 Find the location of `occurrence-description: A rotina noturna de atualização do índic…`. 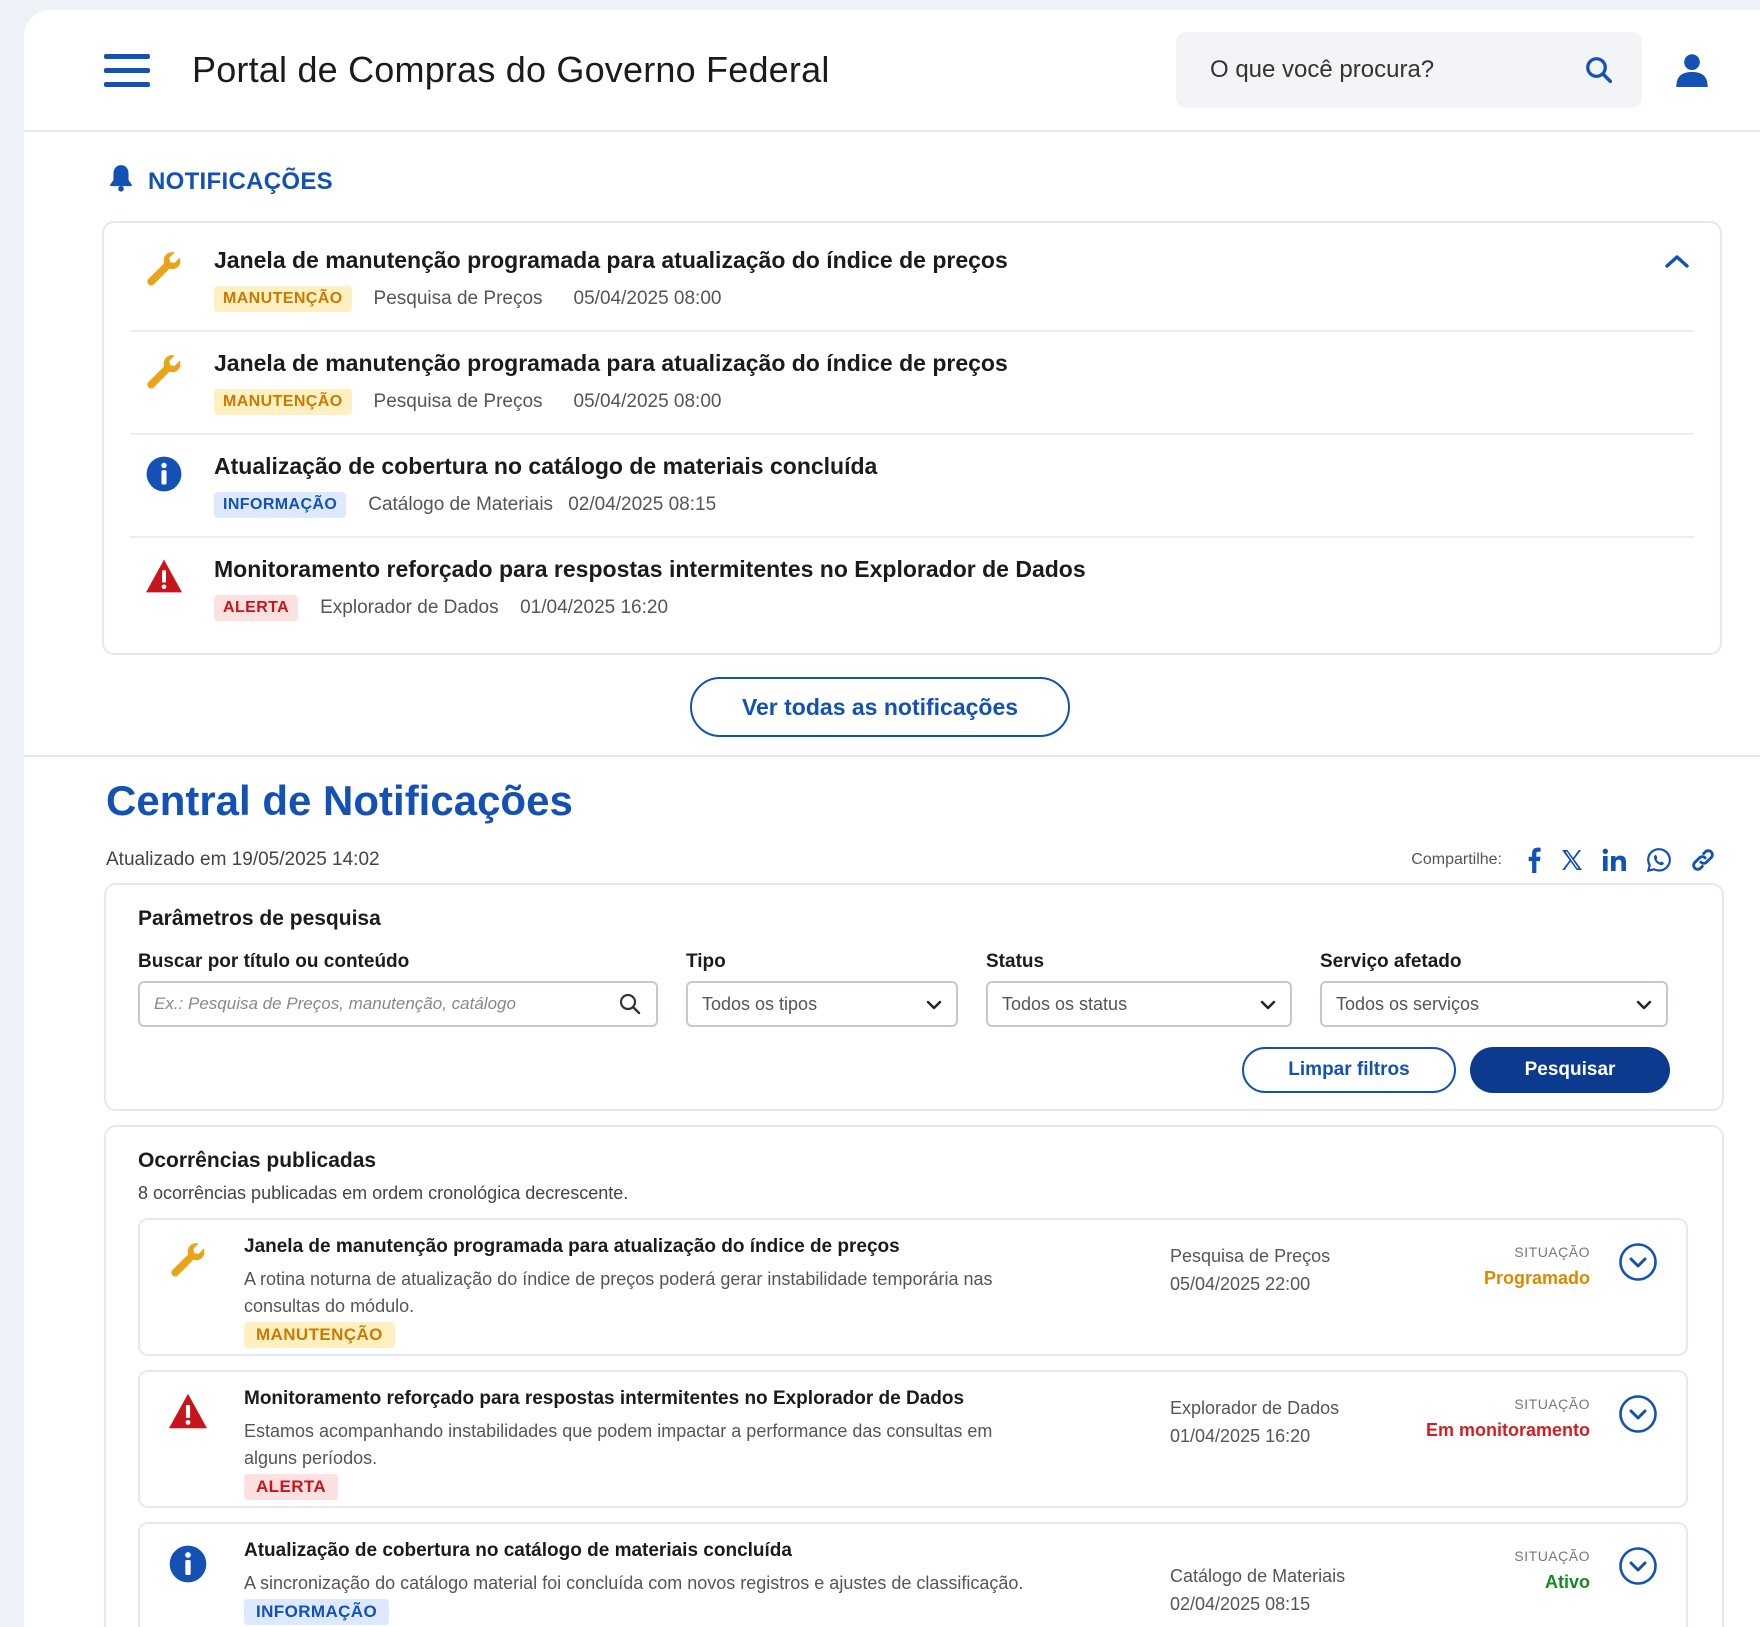

occurrence-description: A rotina noturna de atualização do índic… is located at coordinates (618, 1292).